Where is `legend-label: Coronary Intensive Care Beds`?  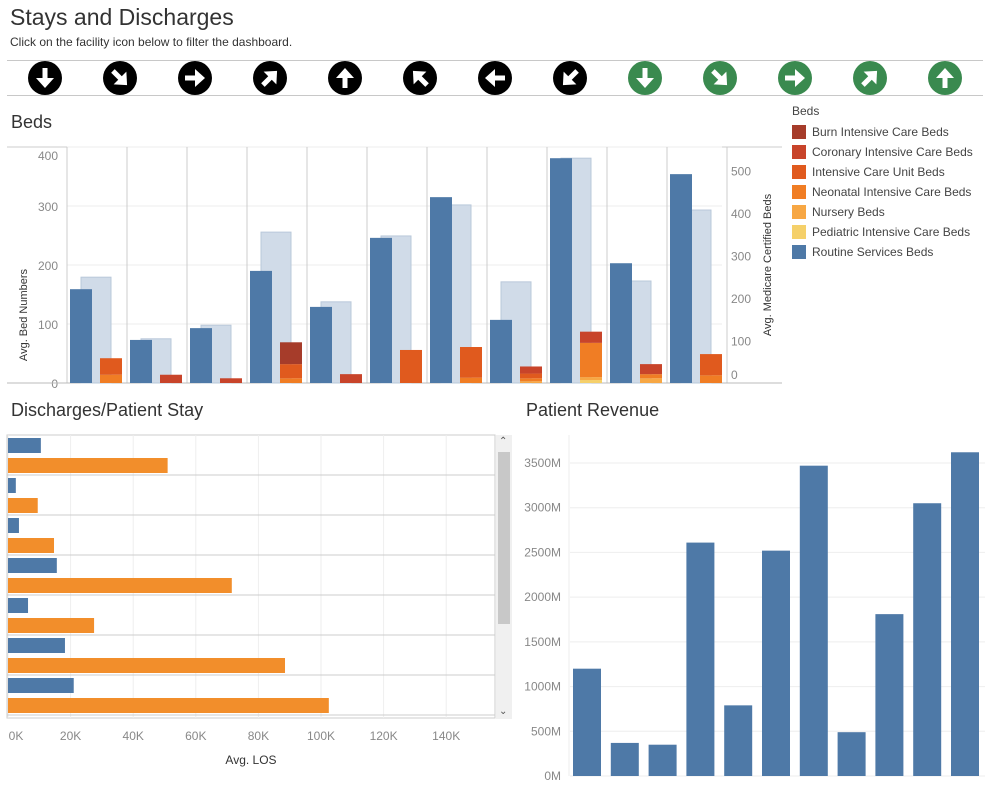
legend-label: Coronary Intensive Care Beds is located at coordinates (892, 152).